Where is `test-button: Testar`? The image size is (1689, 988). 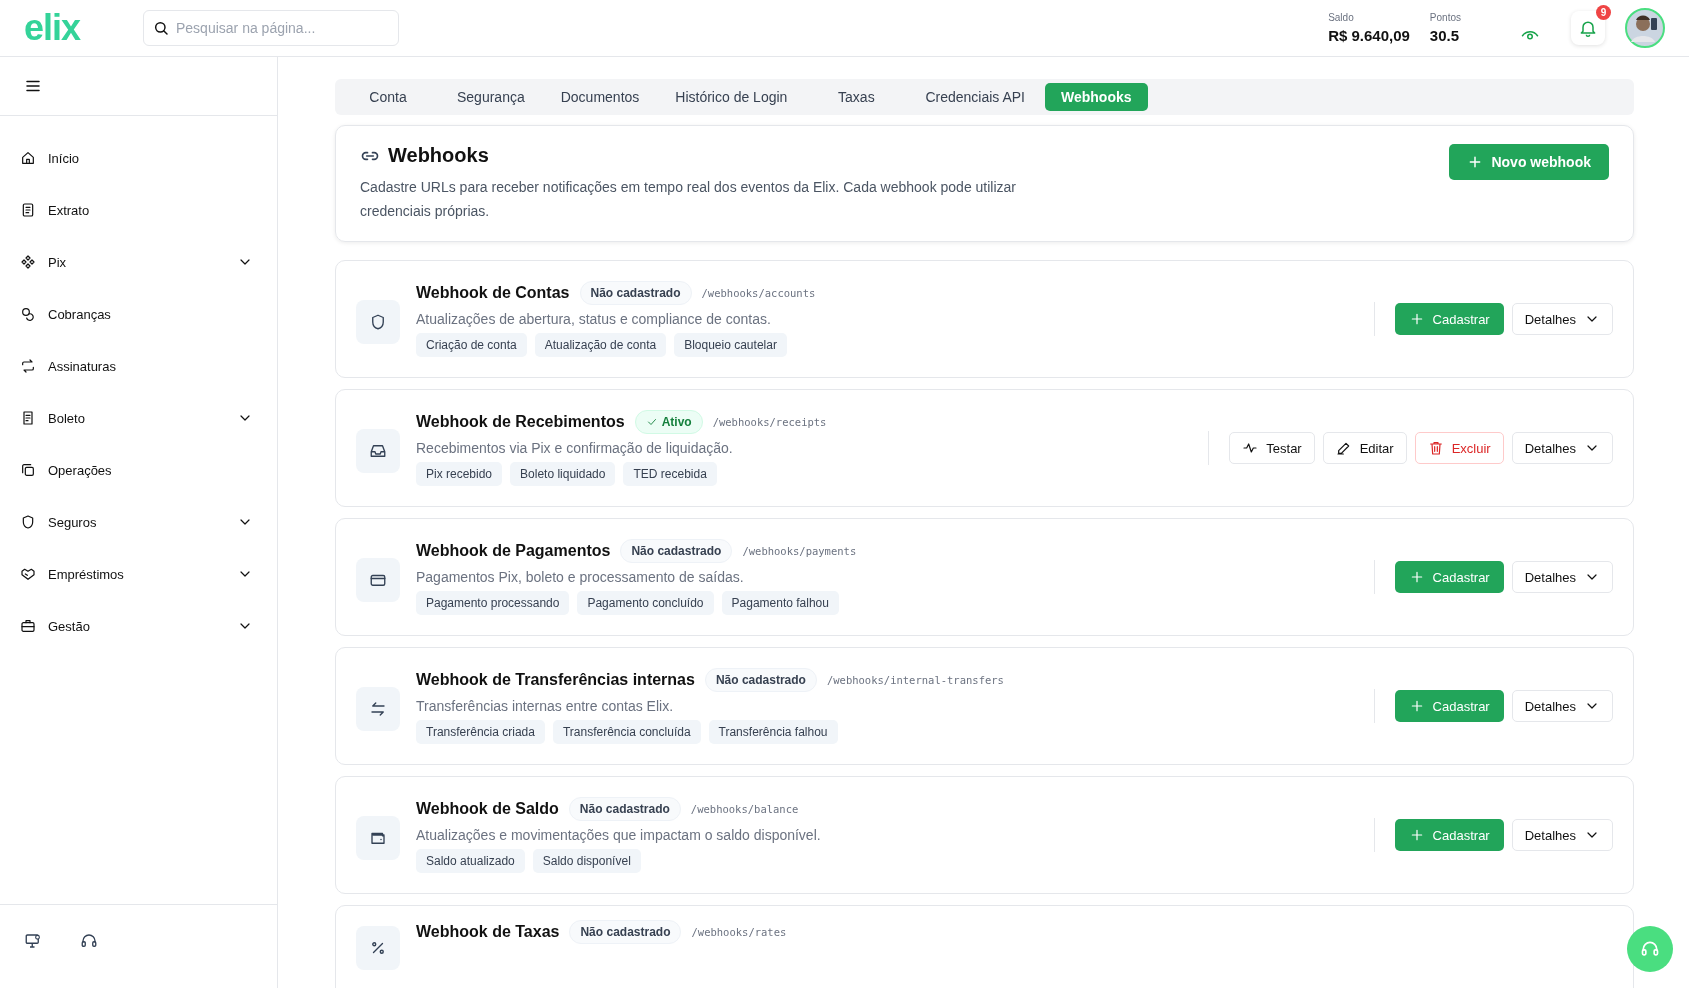
test-button: Testar is located at coordinates (1272, 448).